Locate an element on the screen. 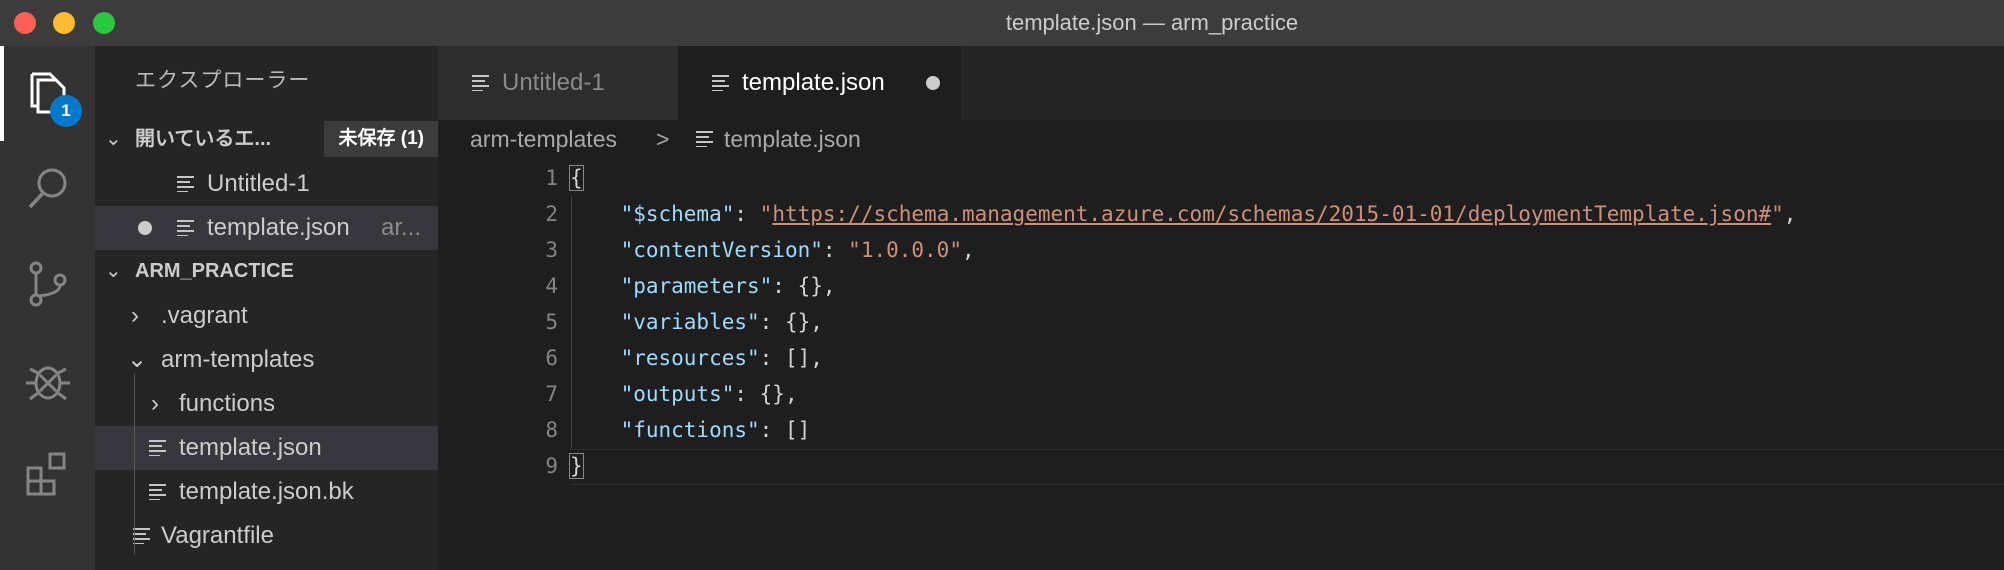 This screenshot has width=2004, height=570. debug-activity is located at coordinates (47, 378).